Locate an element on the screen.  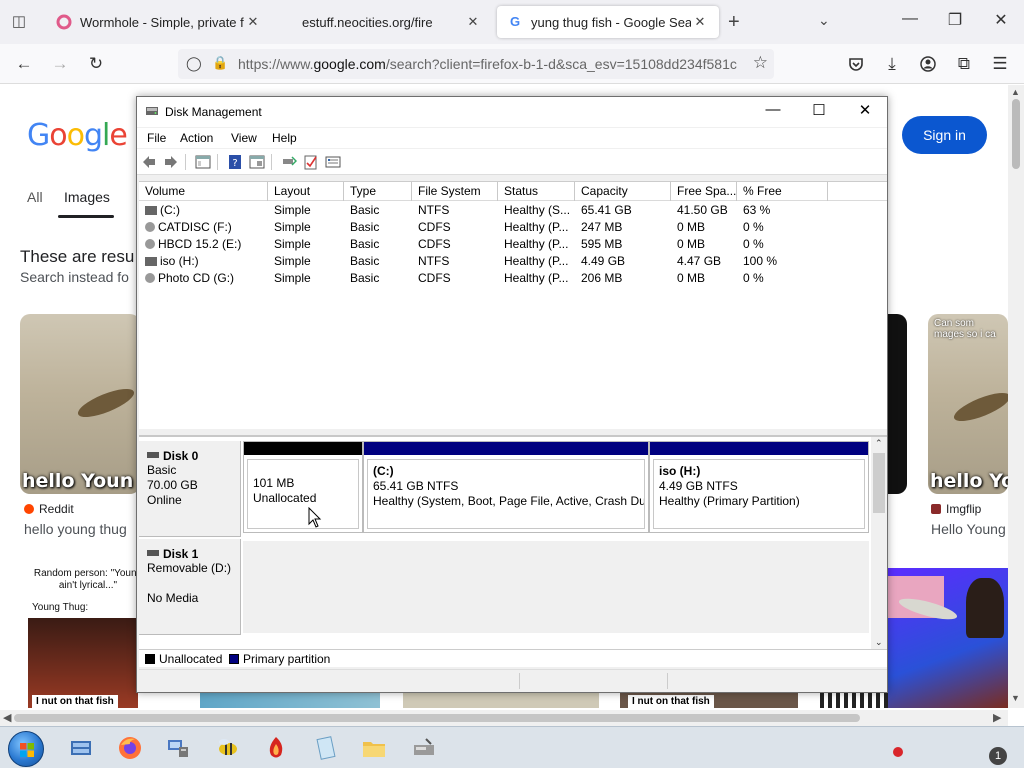
col-type: Type is located at coordinates (378, 191).